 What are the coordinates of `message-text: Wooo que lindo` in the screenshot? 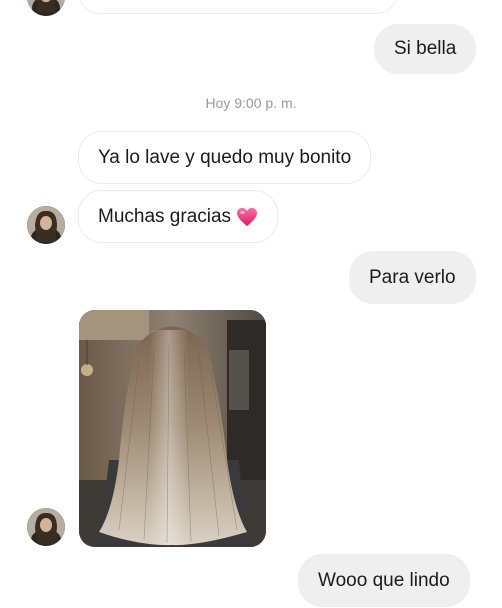 It's located at (384, 580).